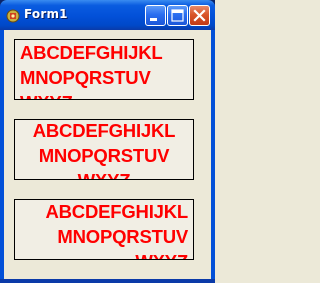  What do you see at coordinates (13, 15) in the screenshot?
I see `app-icon` at bounding box center [13, 15].